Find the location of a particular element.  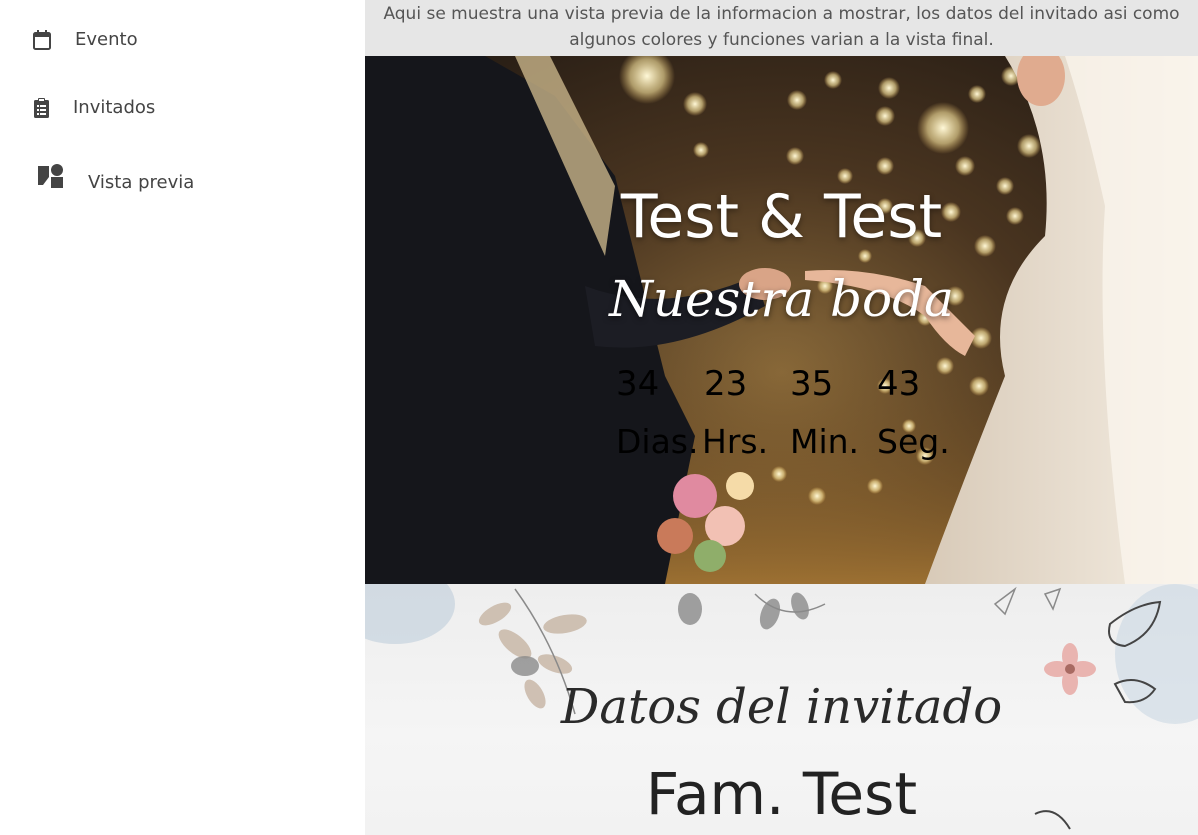

countdown-minutes-label: Min. is located at coordinates (825, 441).